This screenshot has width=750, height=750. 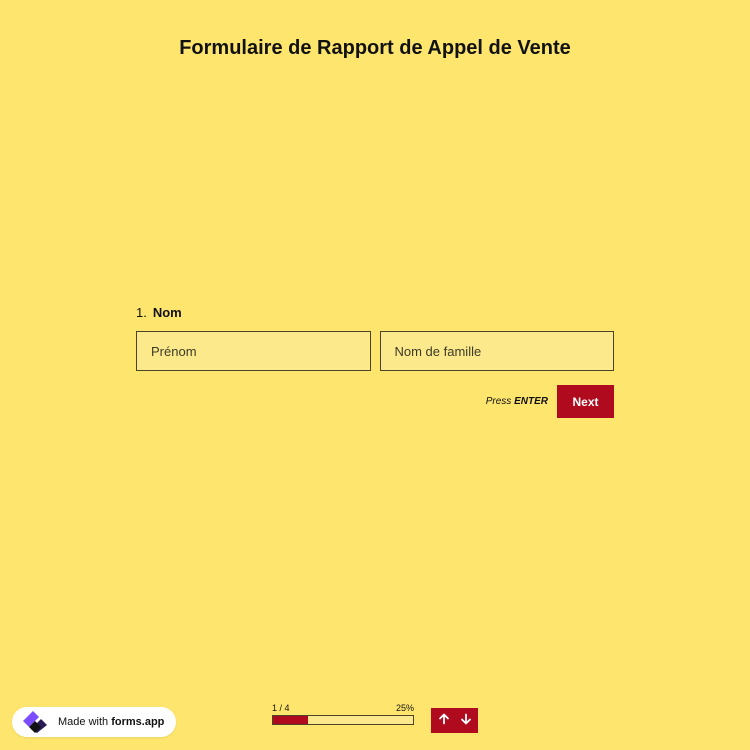 What do you see at coordinates (281, 708) in the screenshot?
I see `progress-step: 1 / 4` at bounding box center [281, 708].